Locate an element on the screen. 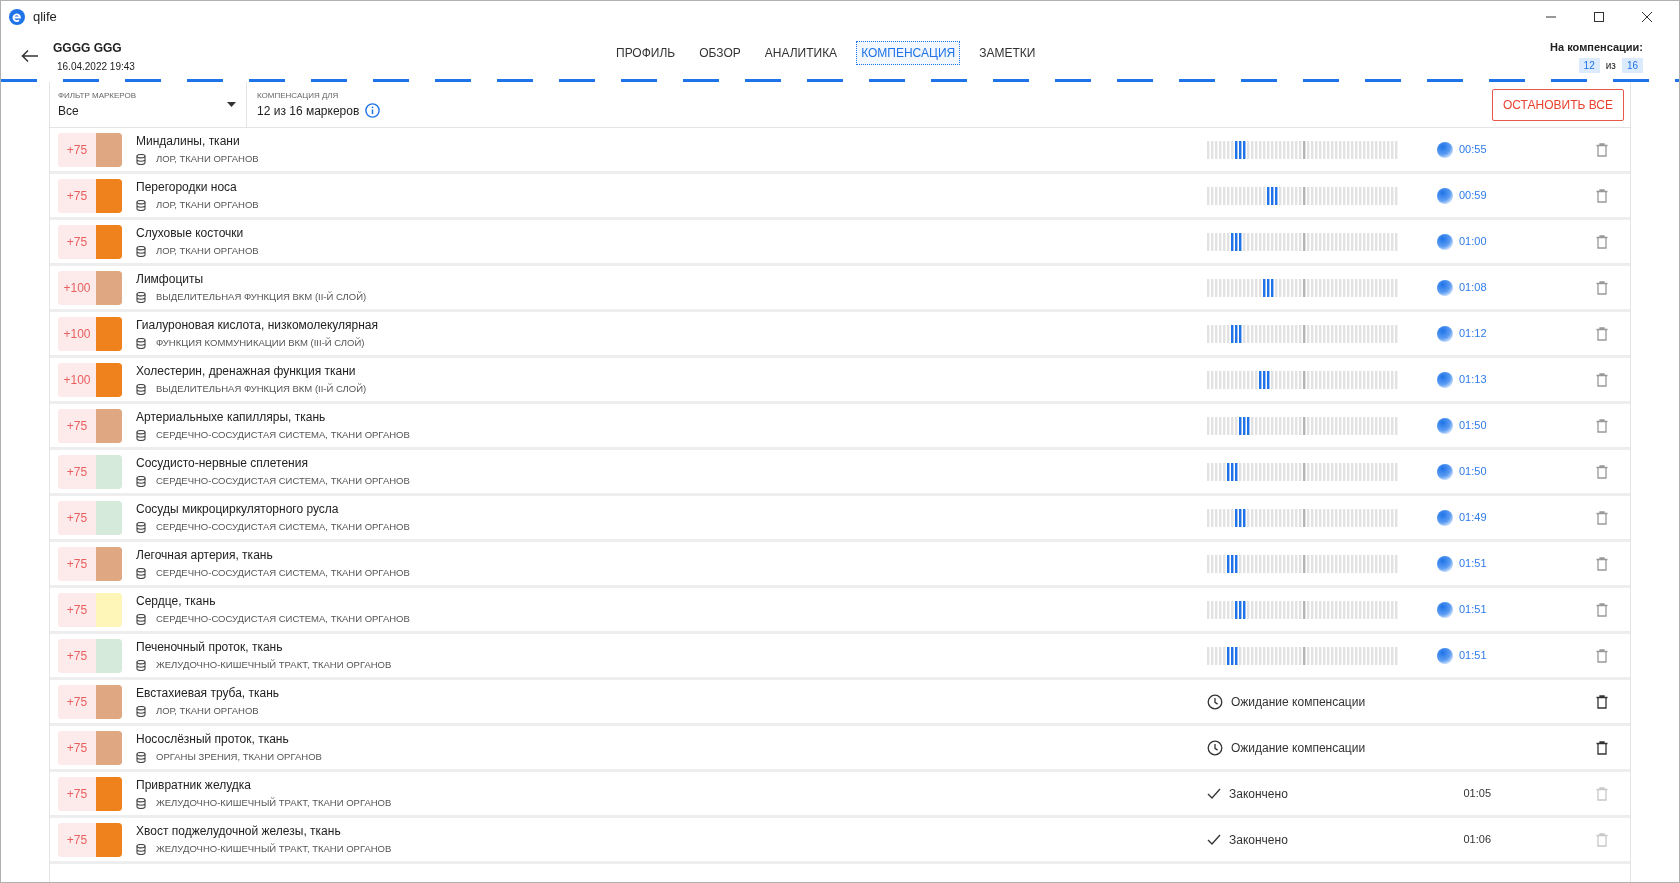 The image size is (1680, 883). nav-tab: КОМПЕНСАЦИЯ is located at coordinates (908, 53).